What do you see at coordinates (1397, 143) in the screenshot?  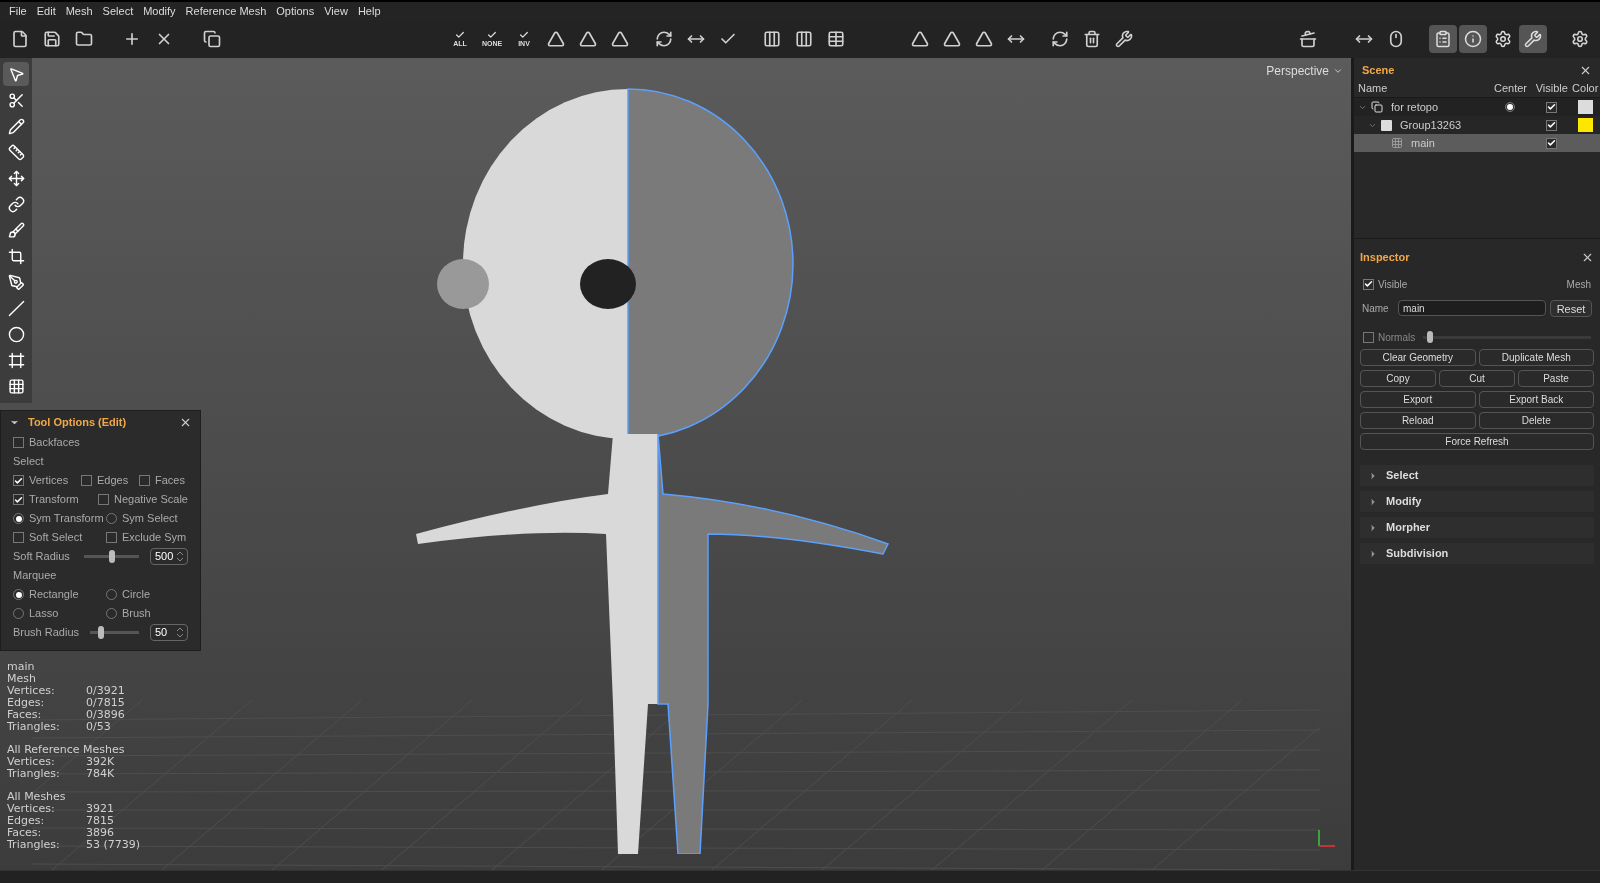 I see `mesh-icon` at bounding box center [1397, 143].